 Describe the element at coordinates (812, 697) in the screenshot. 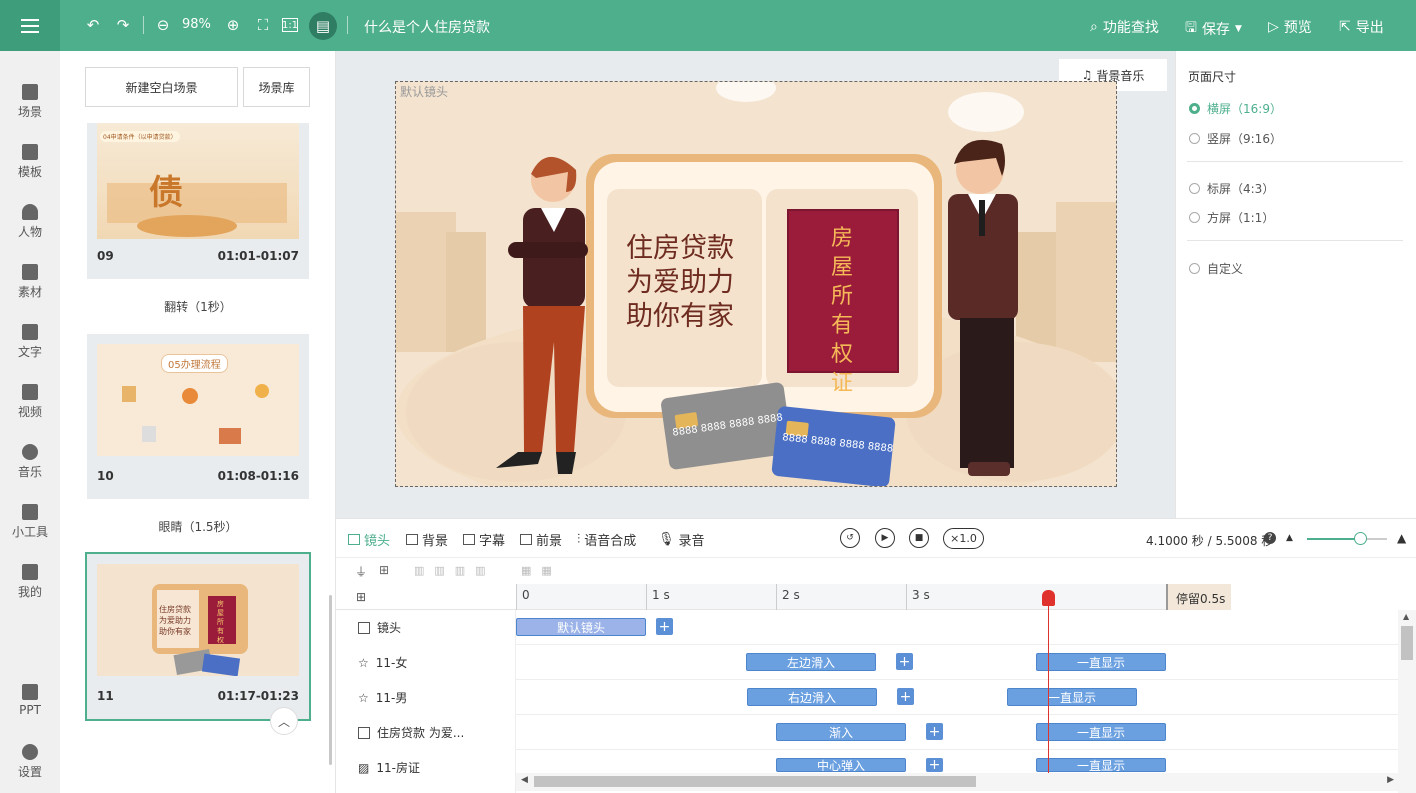

I see `clip-enter: 右边滑入` at that location.